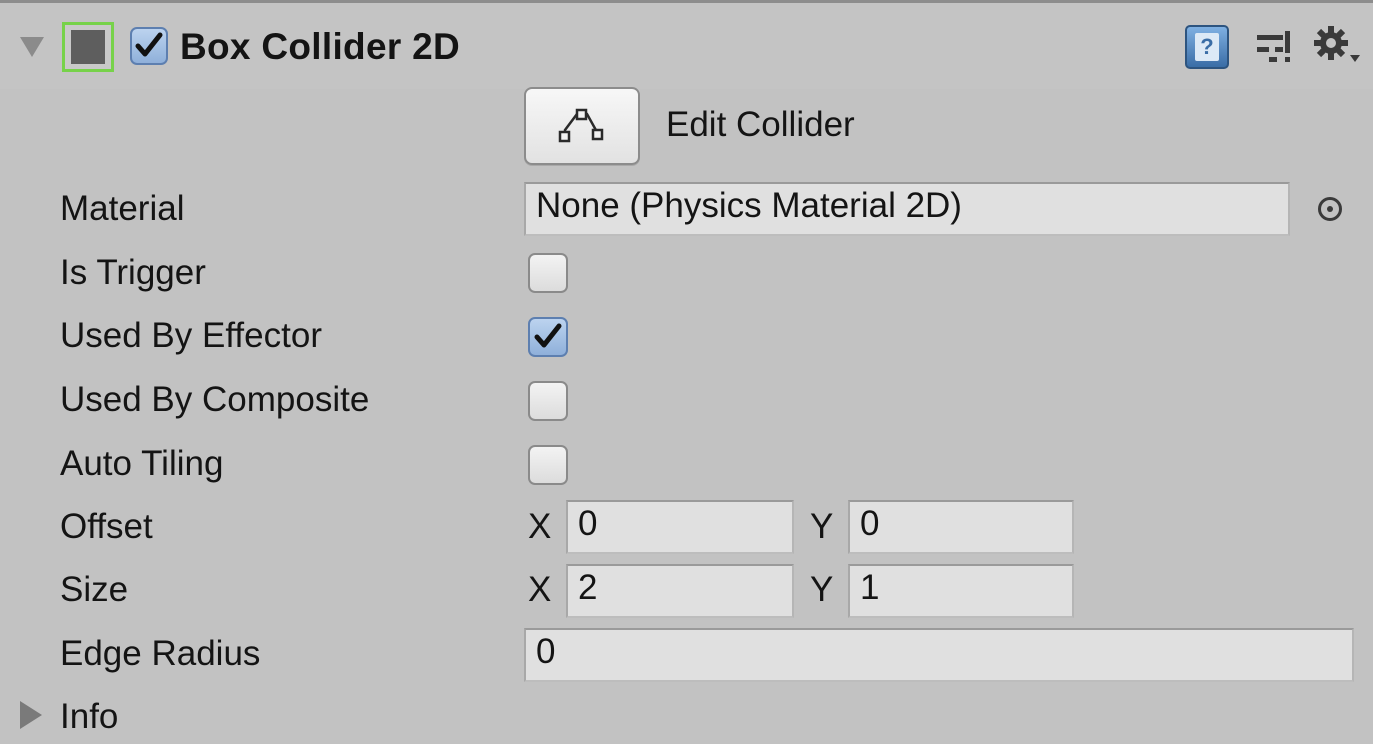 Image resolution: width=1373 pixels, height=744 pixels. What do you see at coordinates (588, 523) in the screenshot?
I see `offset-x-value: 0` at bounding box center [588, 523].